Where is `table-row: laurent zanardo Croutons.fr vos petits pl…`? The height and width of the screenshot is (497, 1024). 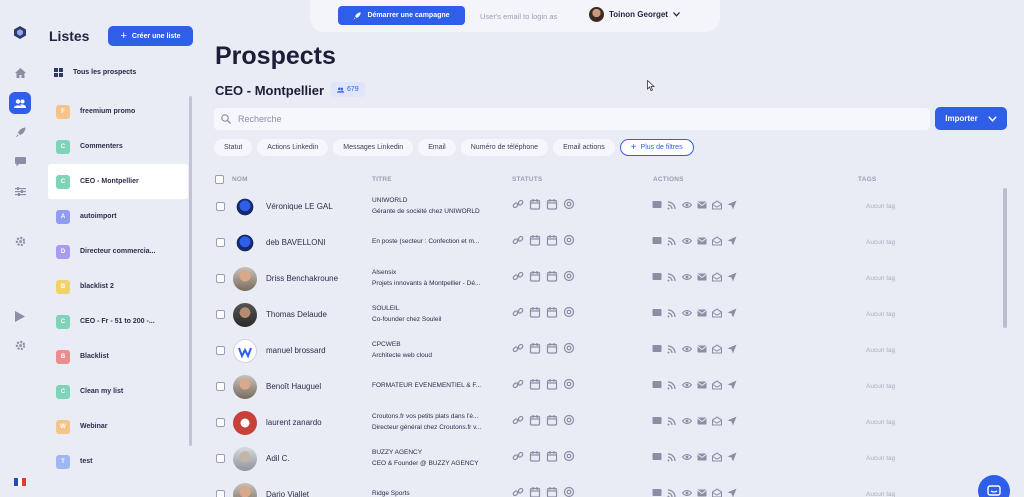 table-row: laurent zanardo Croutons.fr vos petits pl… is located at coordinates (609, 422).